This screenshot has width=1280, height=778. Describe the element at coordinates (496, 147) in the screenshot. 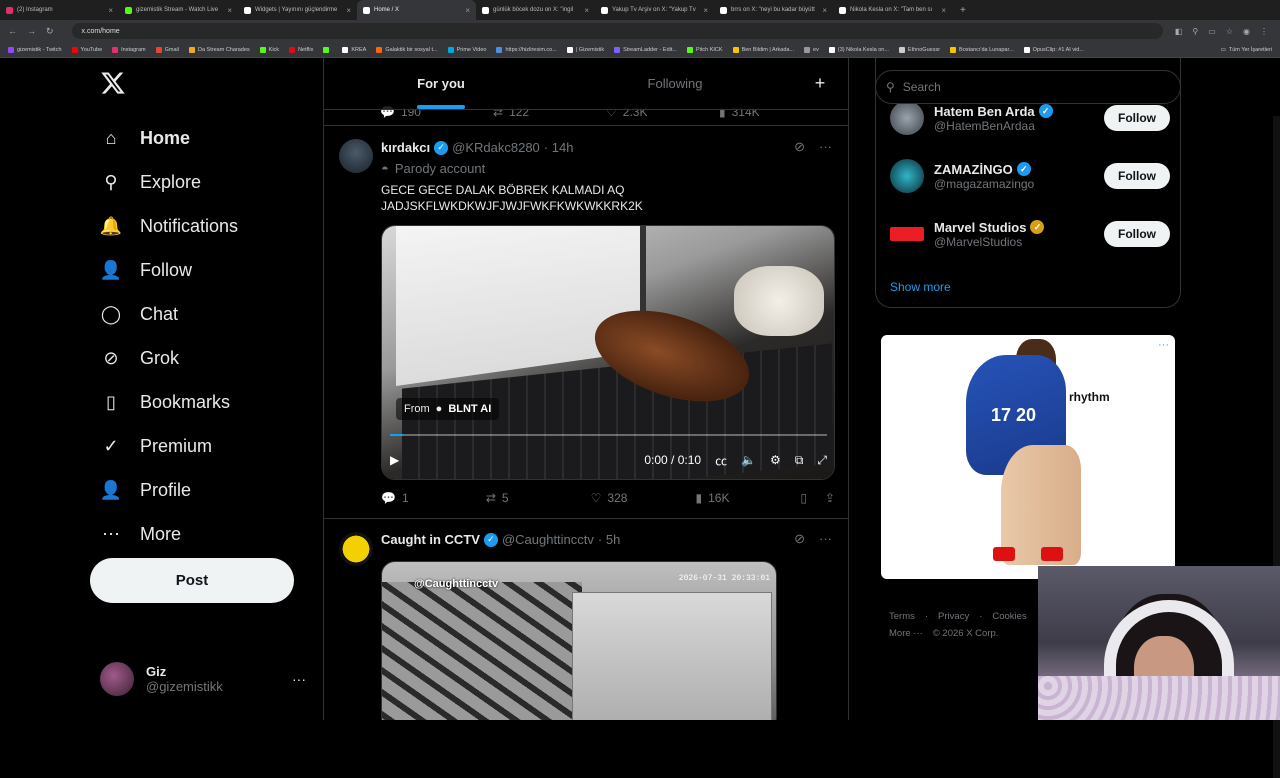

I see `author-handle: @KRdakc8280` at that location.